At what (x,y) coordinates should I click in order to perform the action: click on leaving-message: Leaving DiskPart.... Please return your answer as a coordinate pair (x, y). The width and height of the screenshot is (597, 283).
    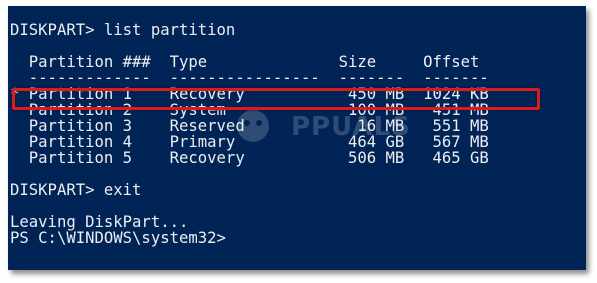
    Looking at the image, I should click on (99, 222).